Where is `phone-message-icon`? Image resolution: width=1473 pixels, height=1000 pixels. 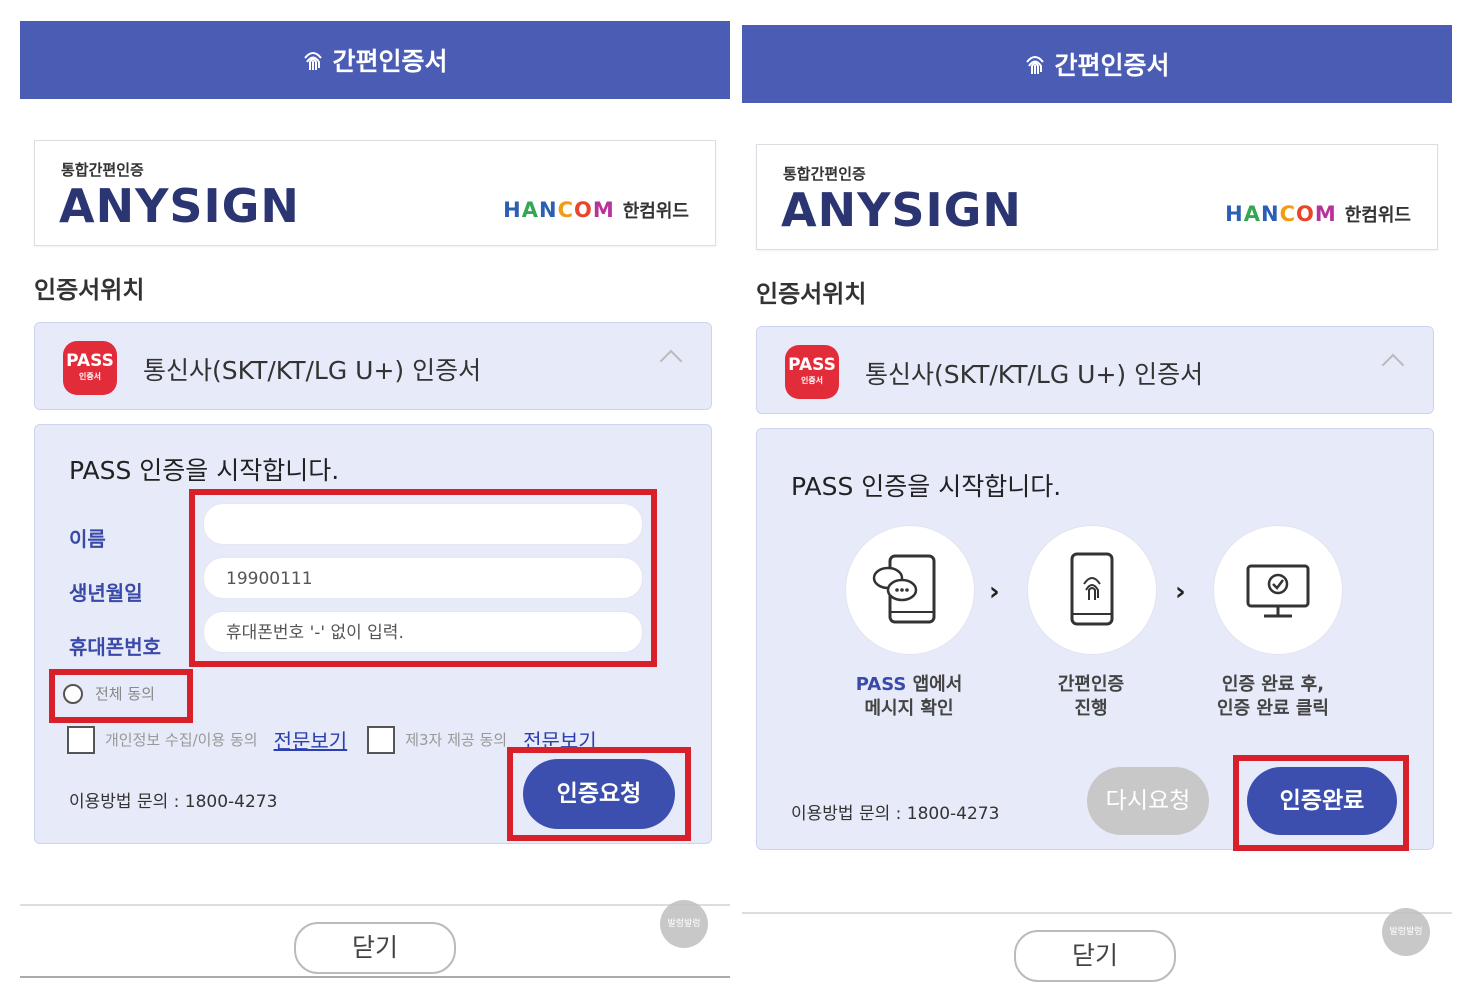
phone-message-icon is located at coordinates (904, 589).